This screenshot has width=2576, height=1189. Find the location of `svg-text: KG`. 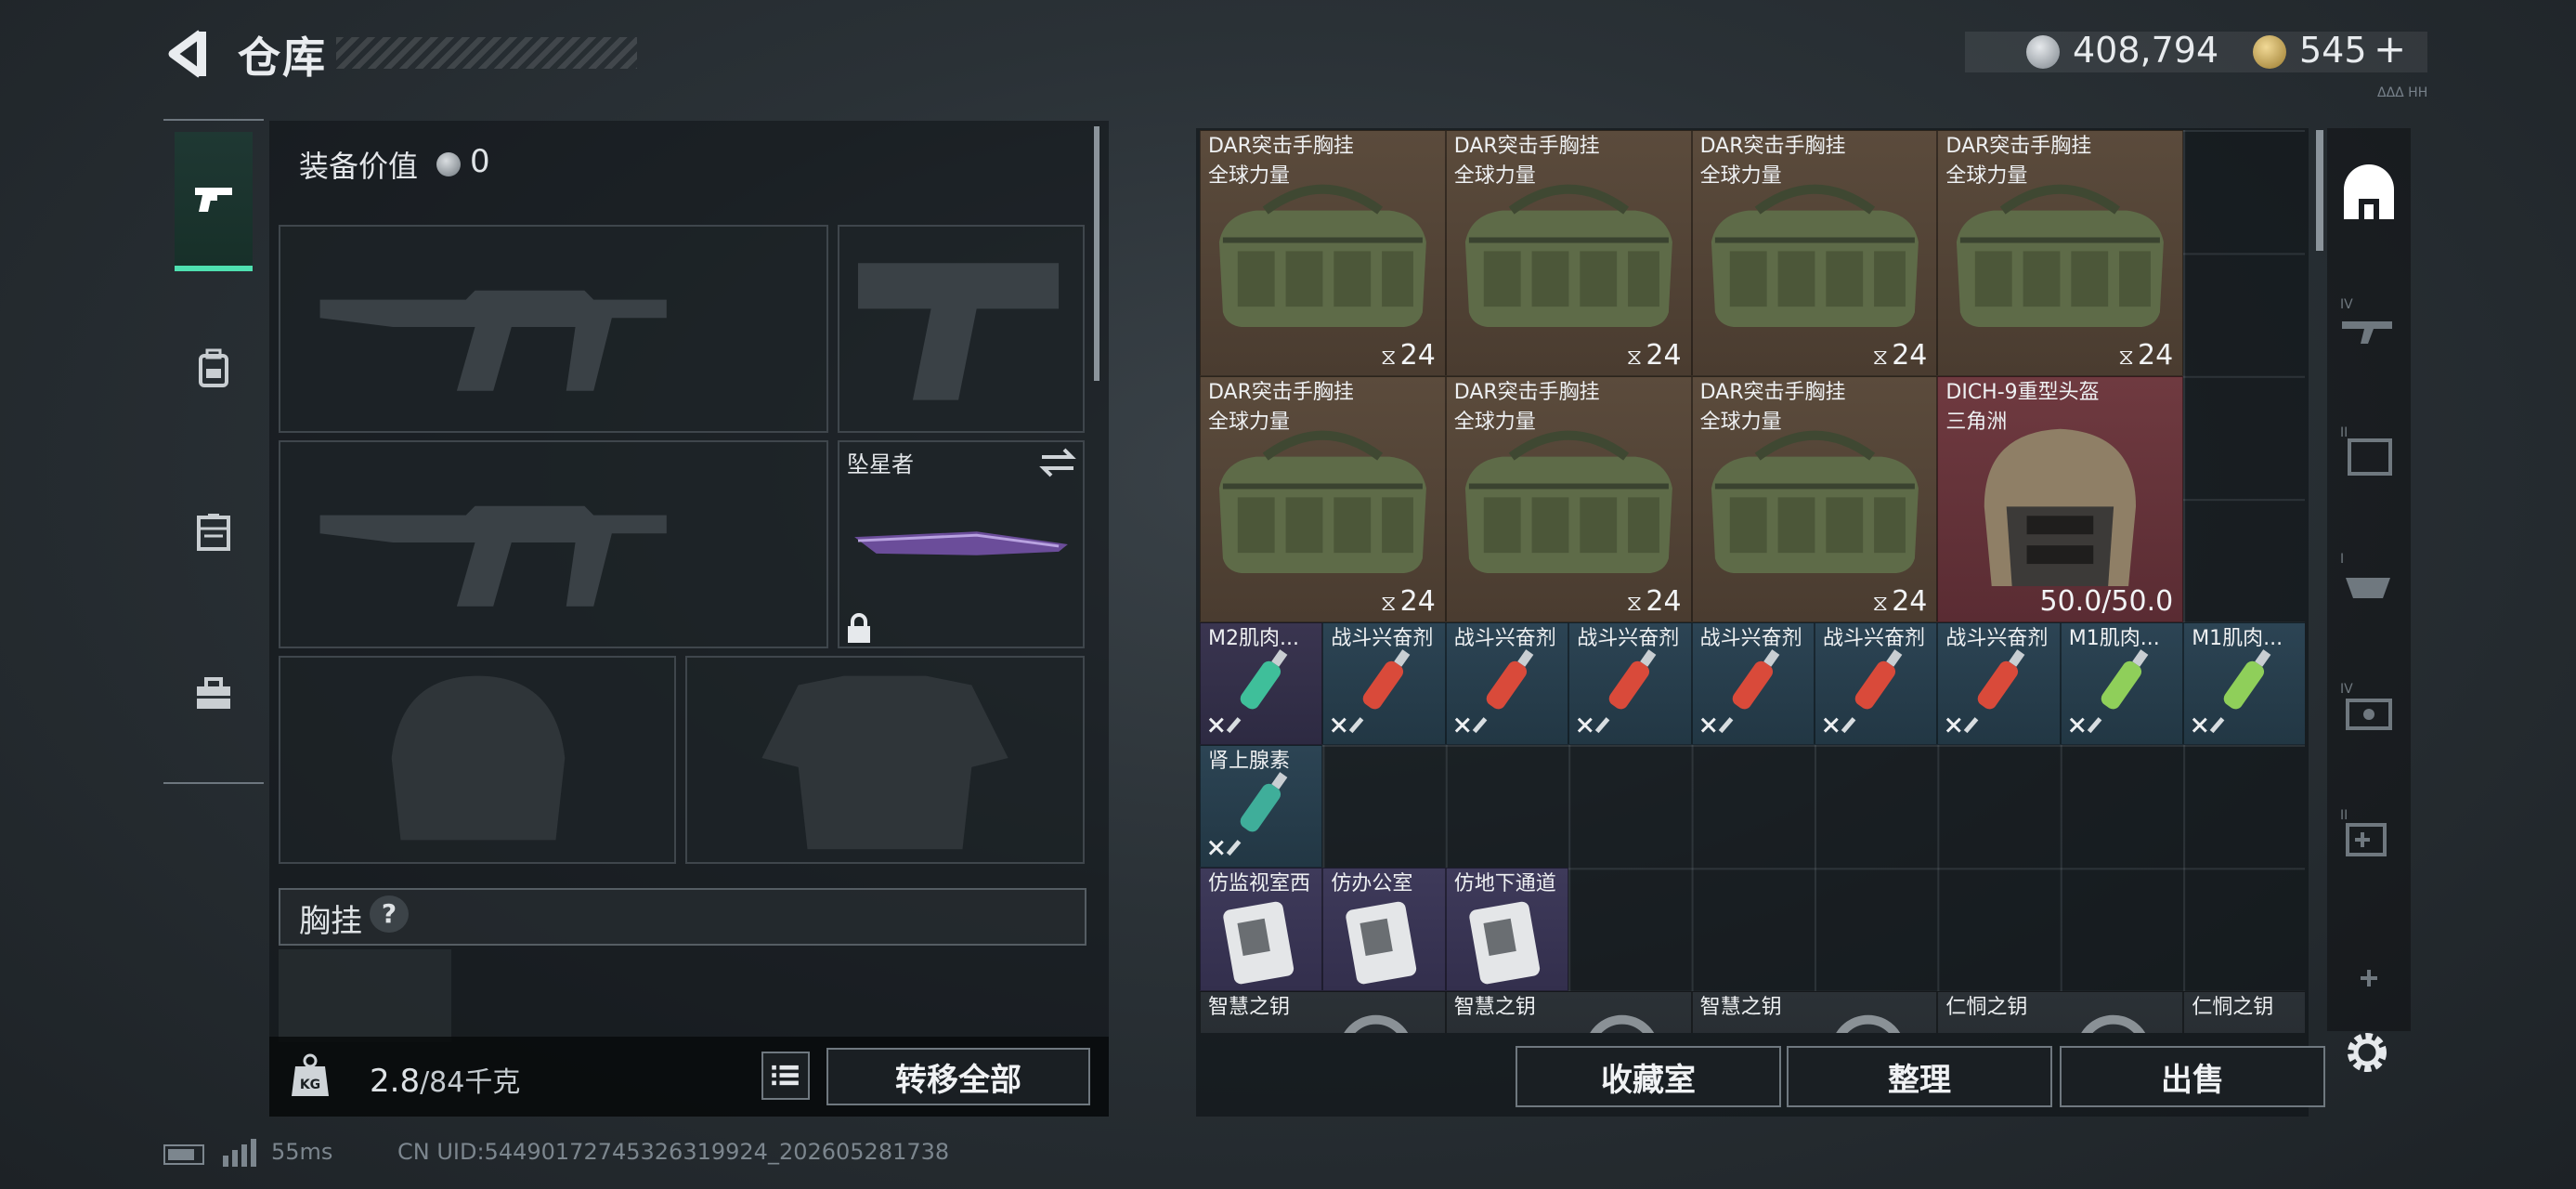

svg-text: KG is located at coordinates (310, 1085).